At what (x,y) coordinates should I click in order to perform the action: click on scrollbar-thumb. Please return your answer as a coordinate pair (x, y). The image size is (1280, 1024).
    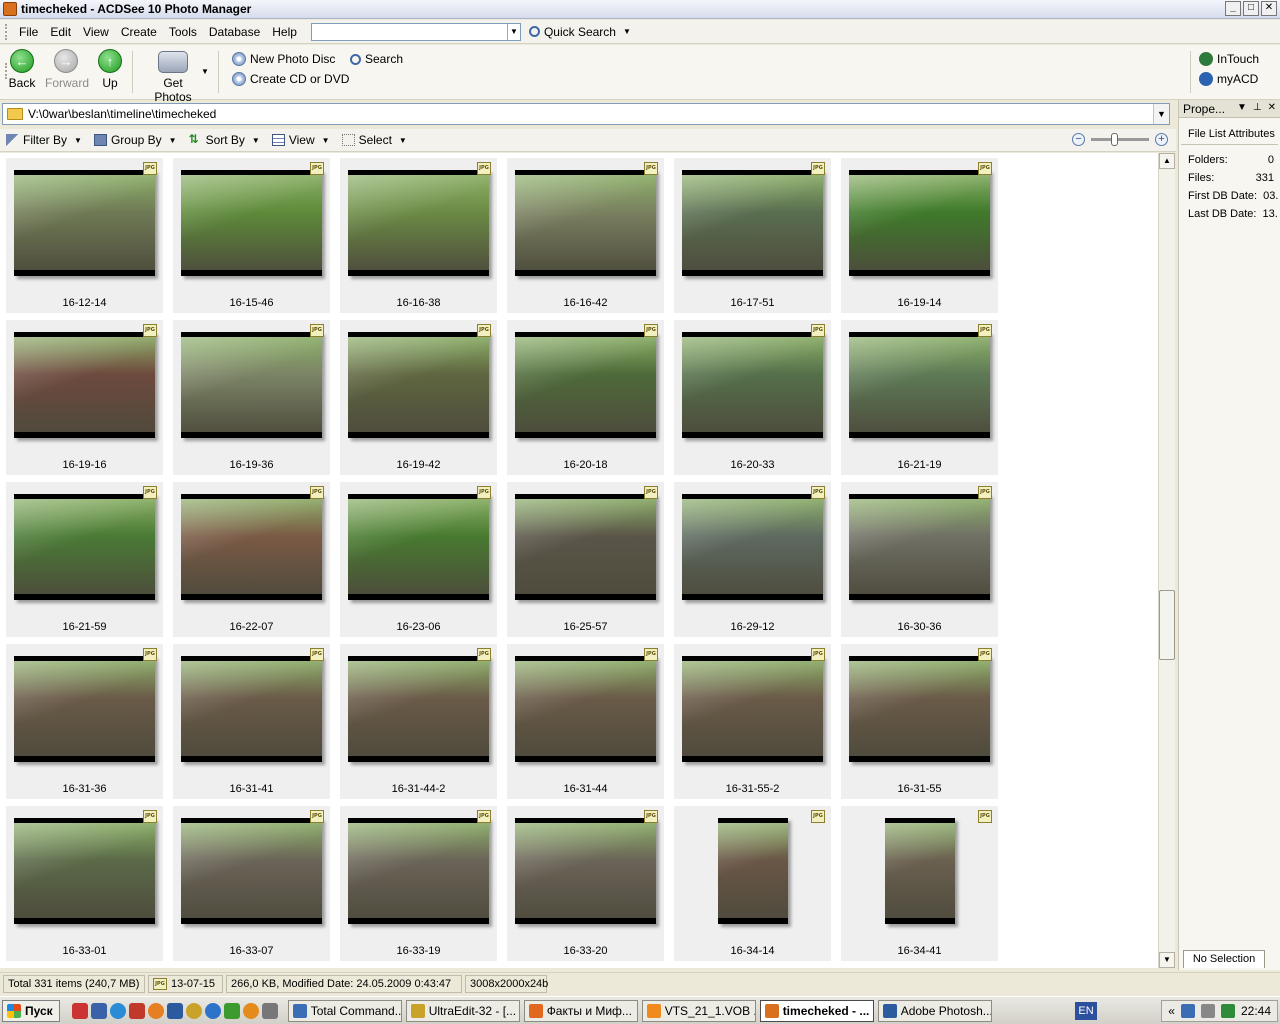
    Looking at the image, I should click on (1167, 625).